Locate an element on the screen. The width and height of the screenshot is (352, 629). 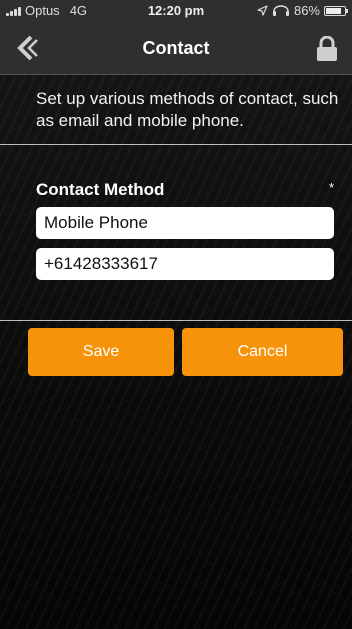
status-right: 86% is located at coordinates (302, 10).